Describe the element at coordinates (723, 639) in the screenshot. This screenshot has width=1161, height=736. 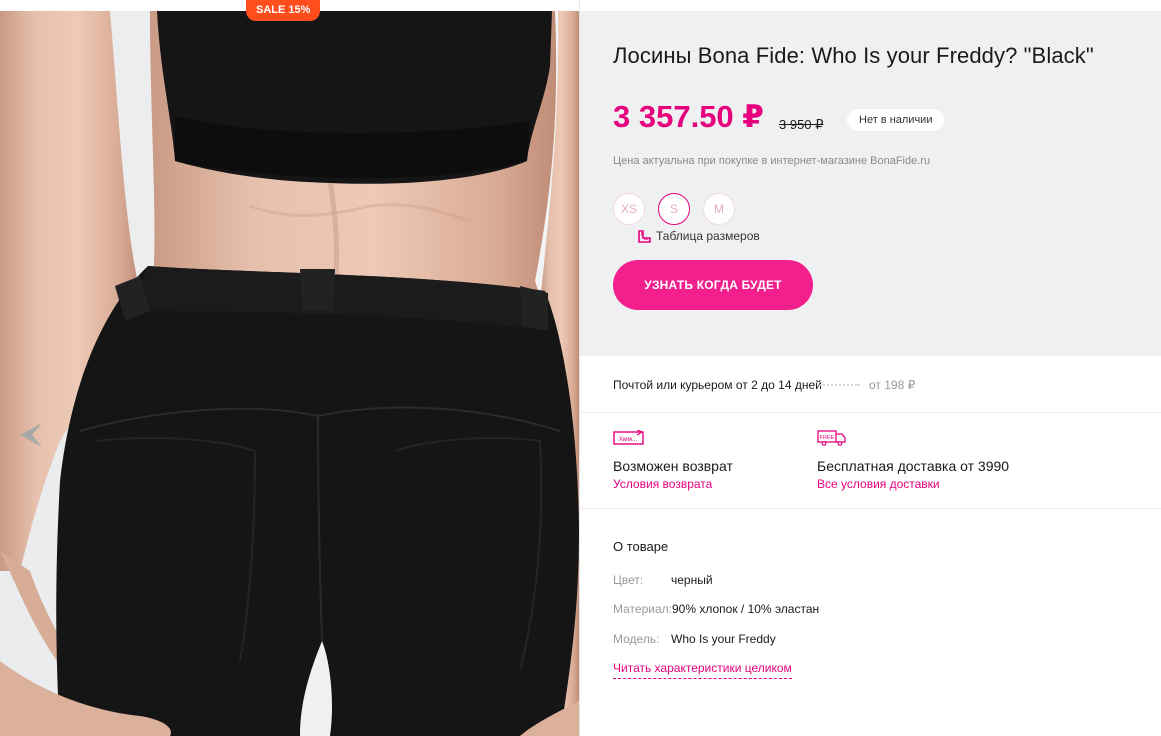
I see `attribute-value: Who Is your Freddy` at that location.